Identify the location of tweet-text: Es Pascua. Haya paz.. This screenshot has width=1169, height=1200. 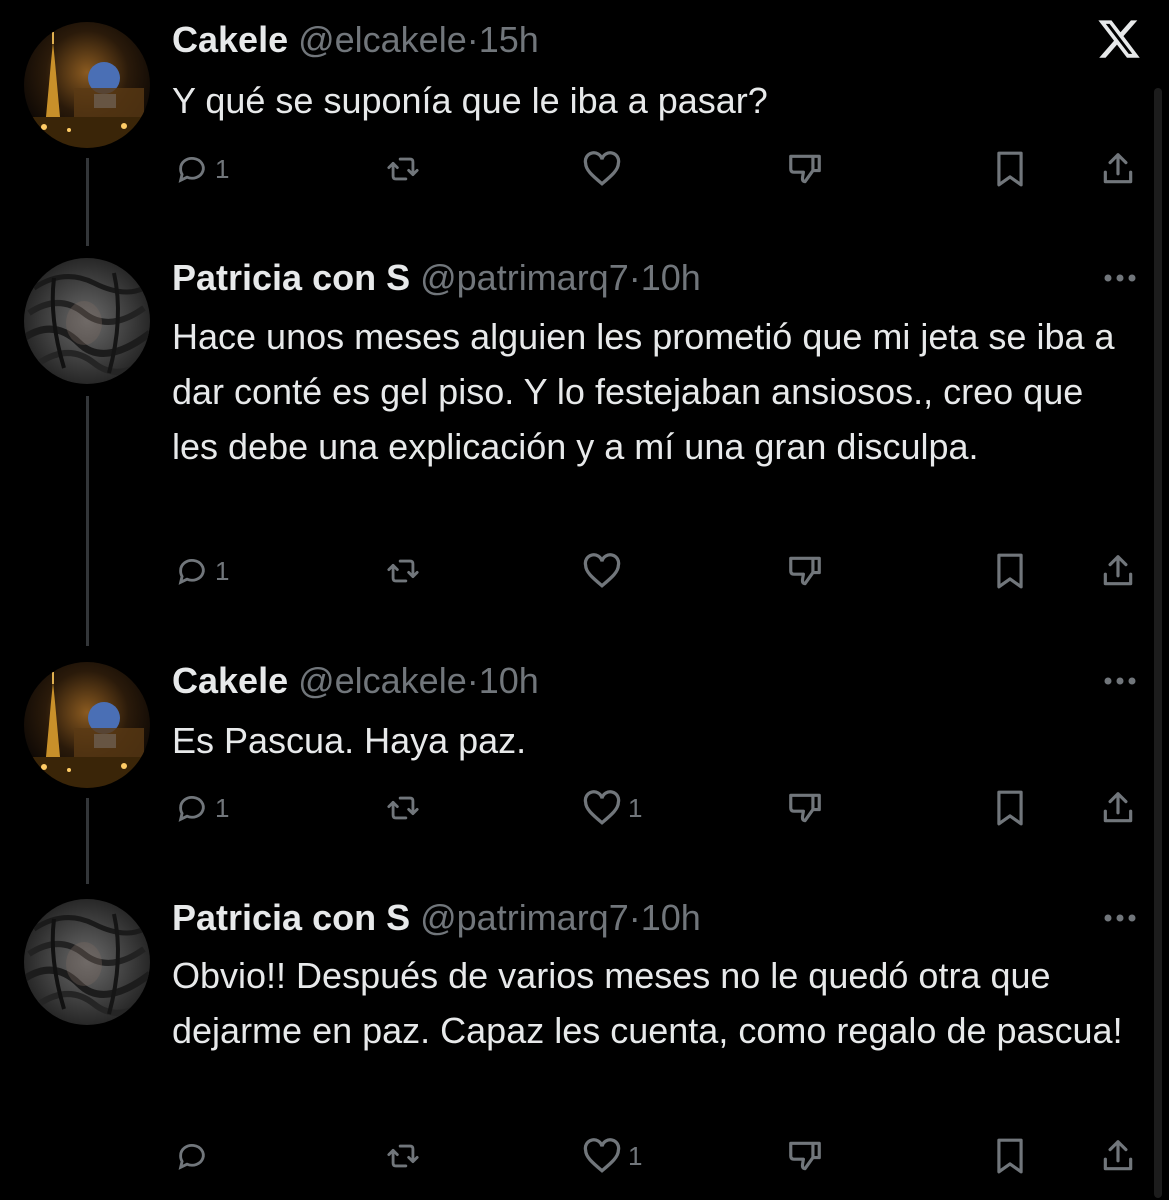
(349, 740).